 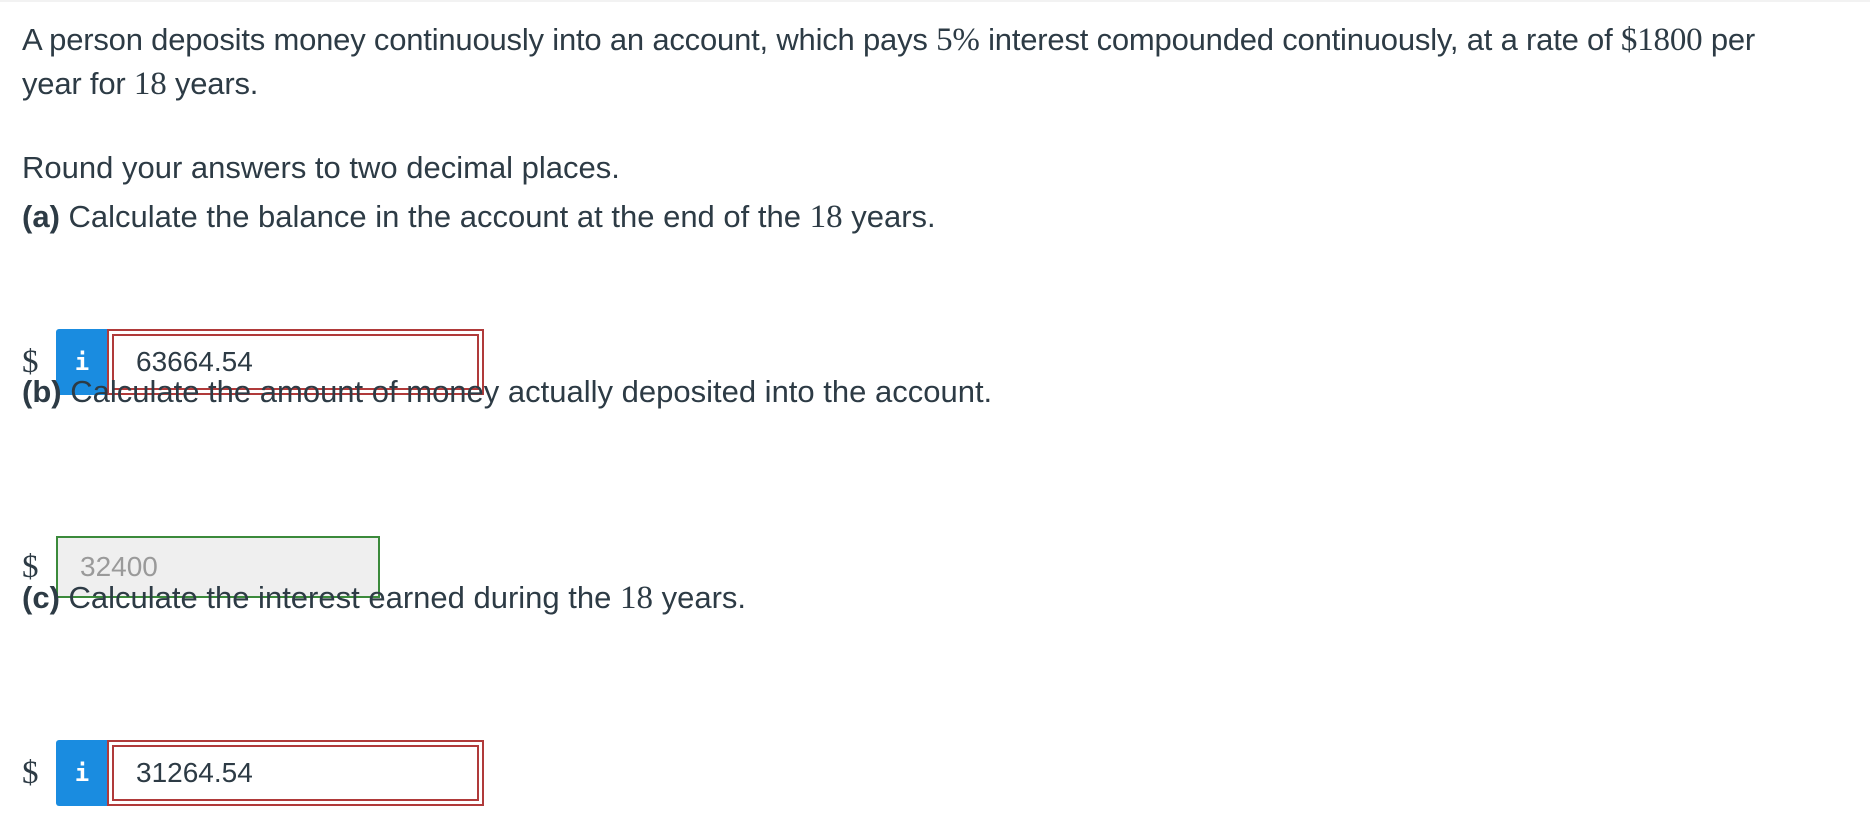 What do you see at coordinates (41, 216) in the screenshot?
I see `part-a-label: (a)` at bounding box center [41, 216].